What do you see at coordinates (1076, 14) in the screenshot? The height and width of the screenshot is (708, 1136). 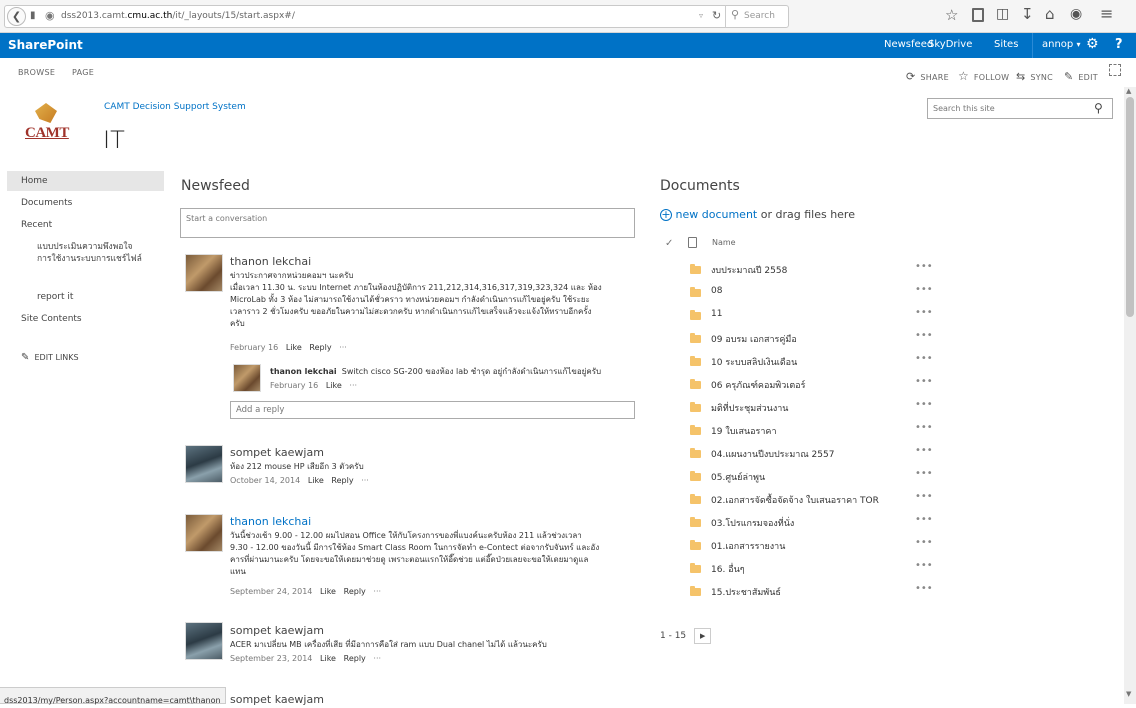 I see `chat-icon: ◉` at bounding box center [1076, 14].